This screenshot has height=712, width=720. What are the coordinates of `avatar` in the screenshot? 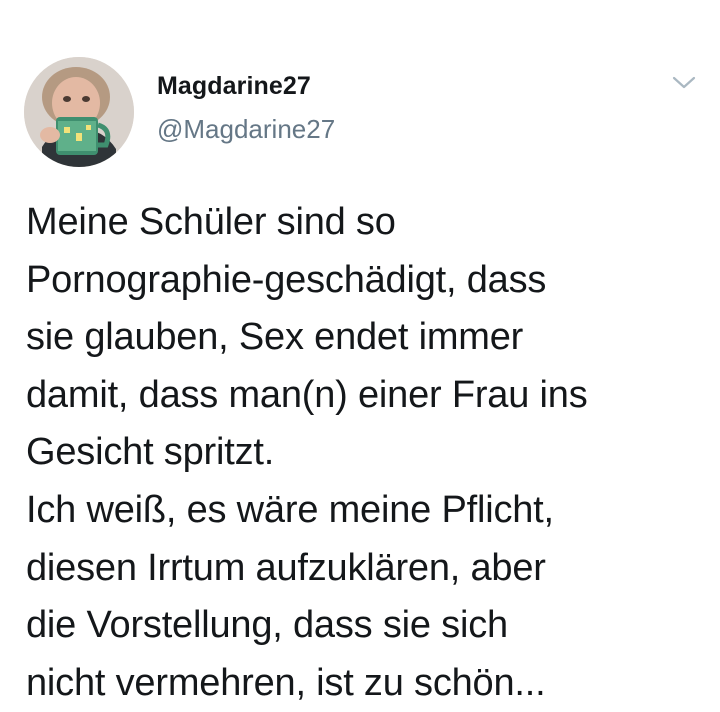 It's located at (79, 112).